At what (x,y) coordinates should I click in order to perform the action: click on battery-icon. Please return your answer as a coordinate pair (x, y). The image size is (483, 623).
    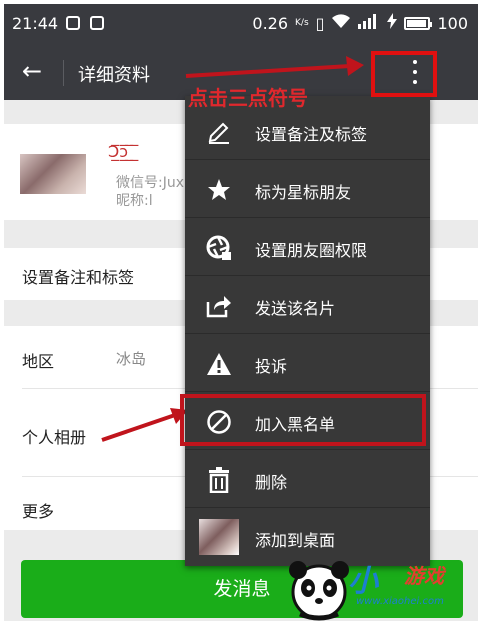
    Looking at the image, I should click on (418, 23).